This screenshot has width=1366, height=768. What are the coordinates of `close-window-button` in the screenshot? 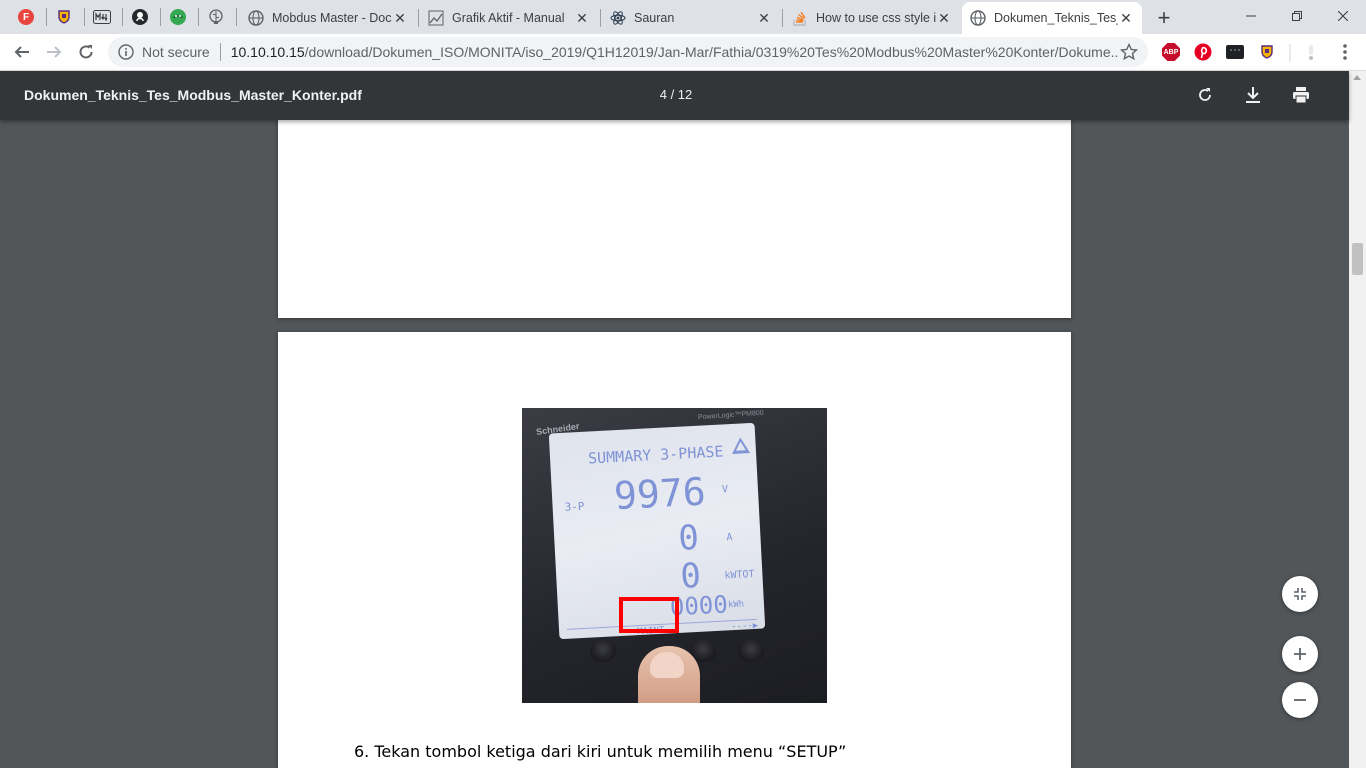 It's located at (1343, 16).